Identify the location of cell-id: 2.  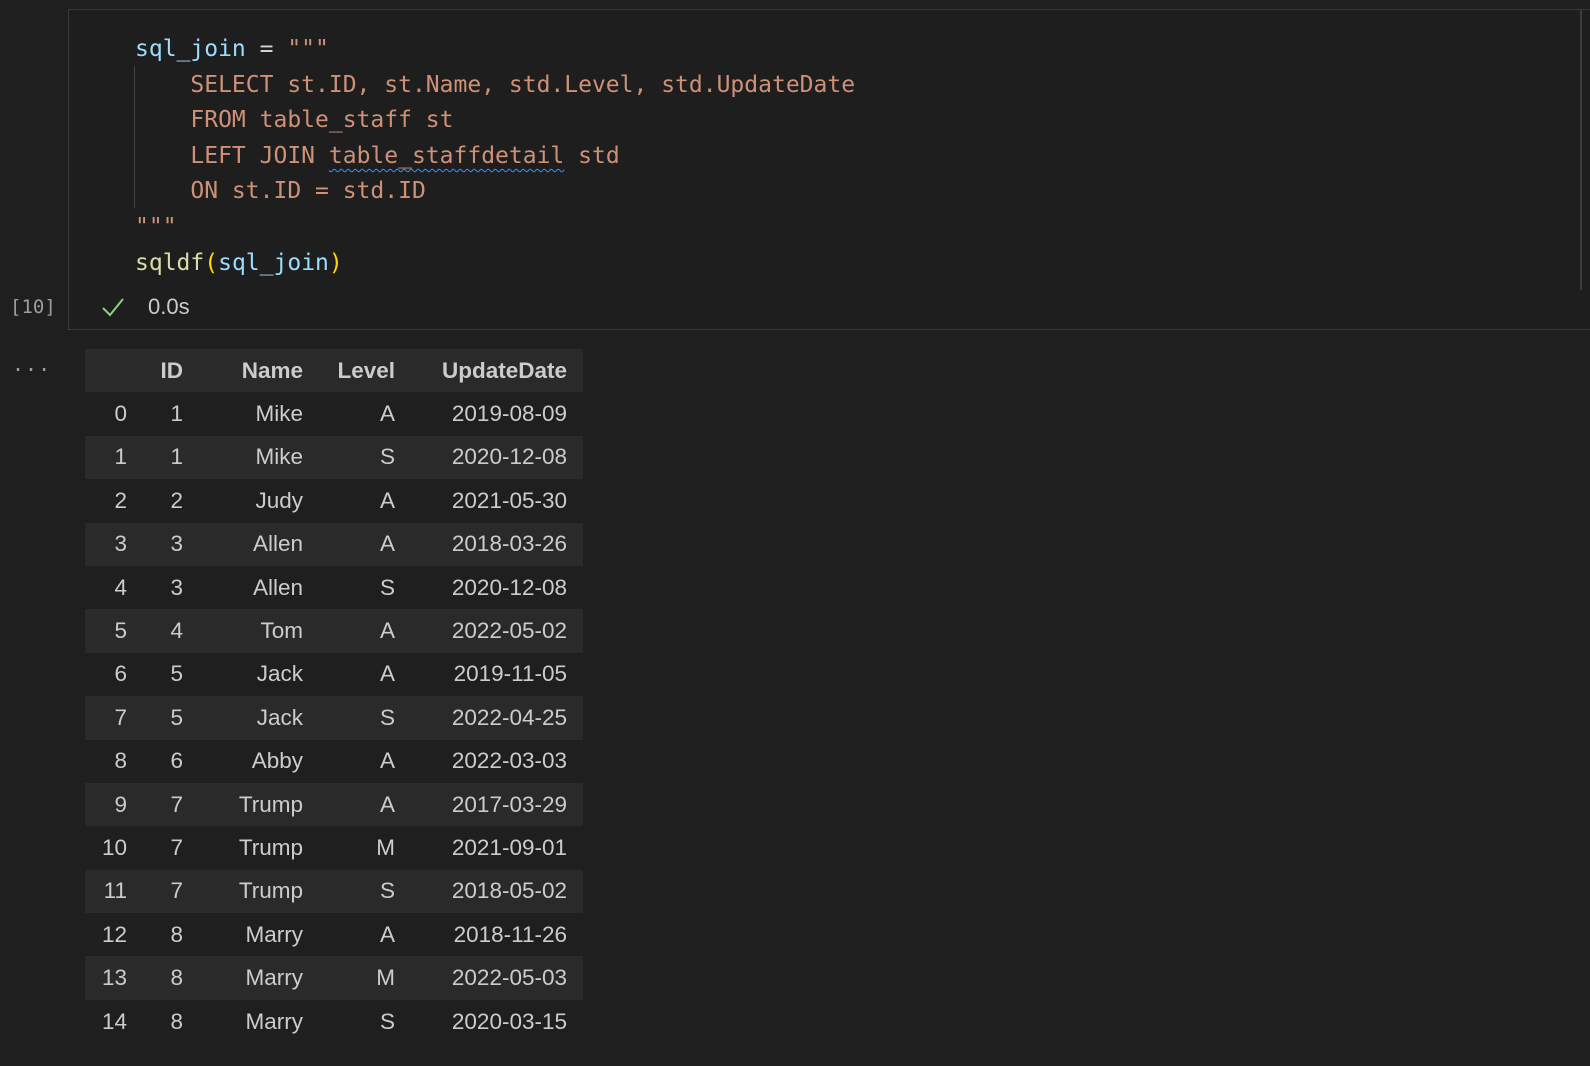
(176, 500).